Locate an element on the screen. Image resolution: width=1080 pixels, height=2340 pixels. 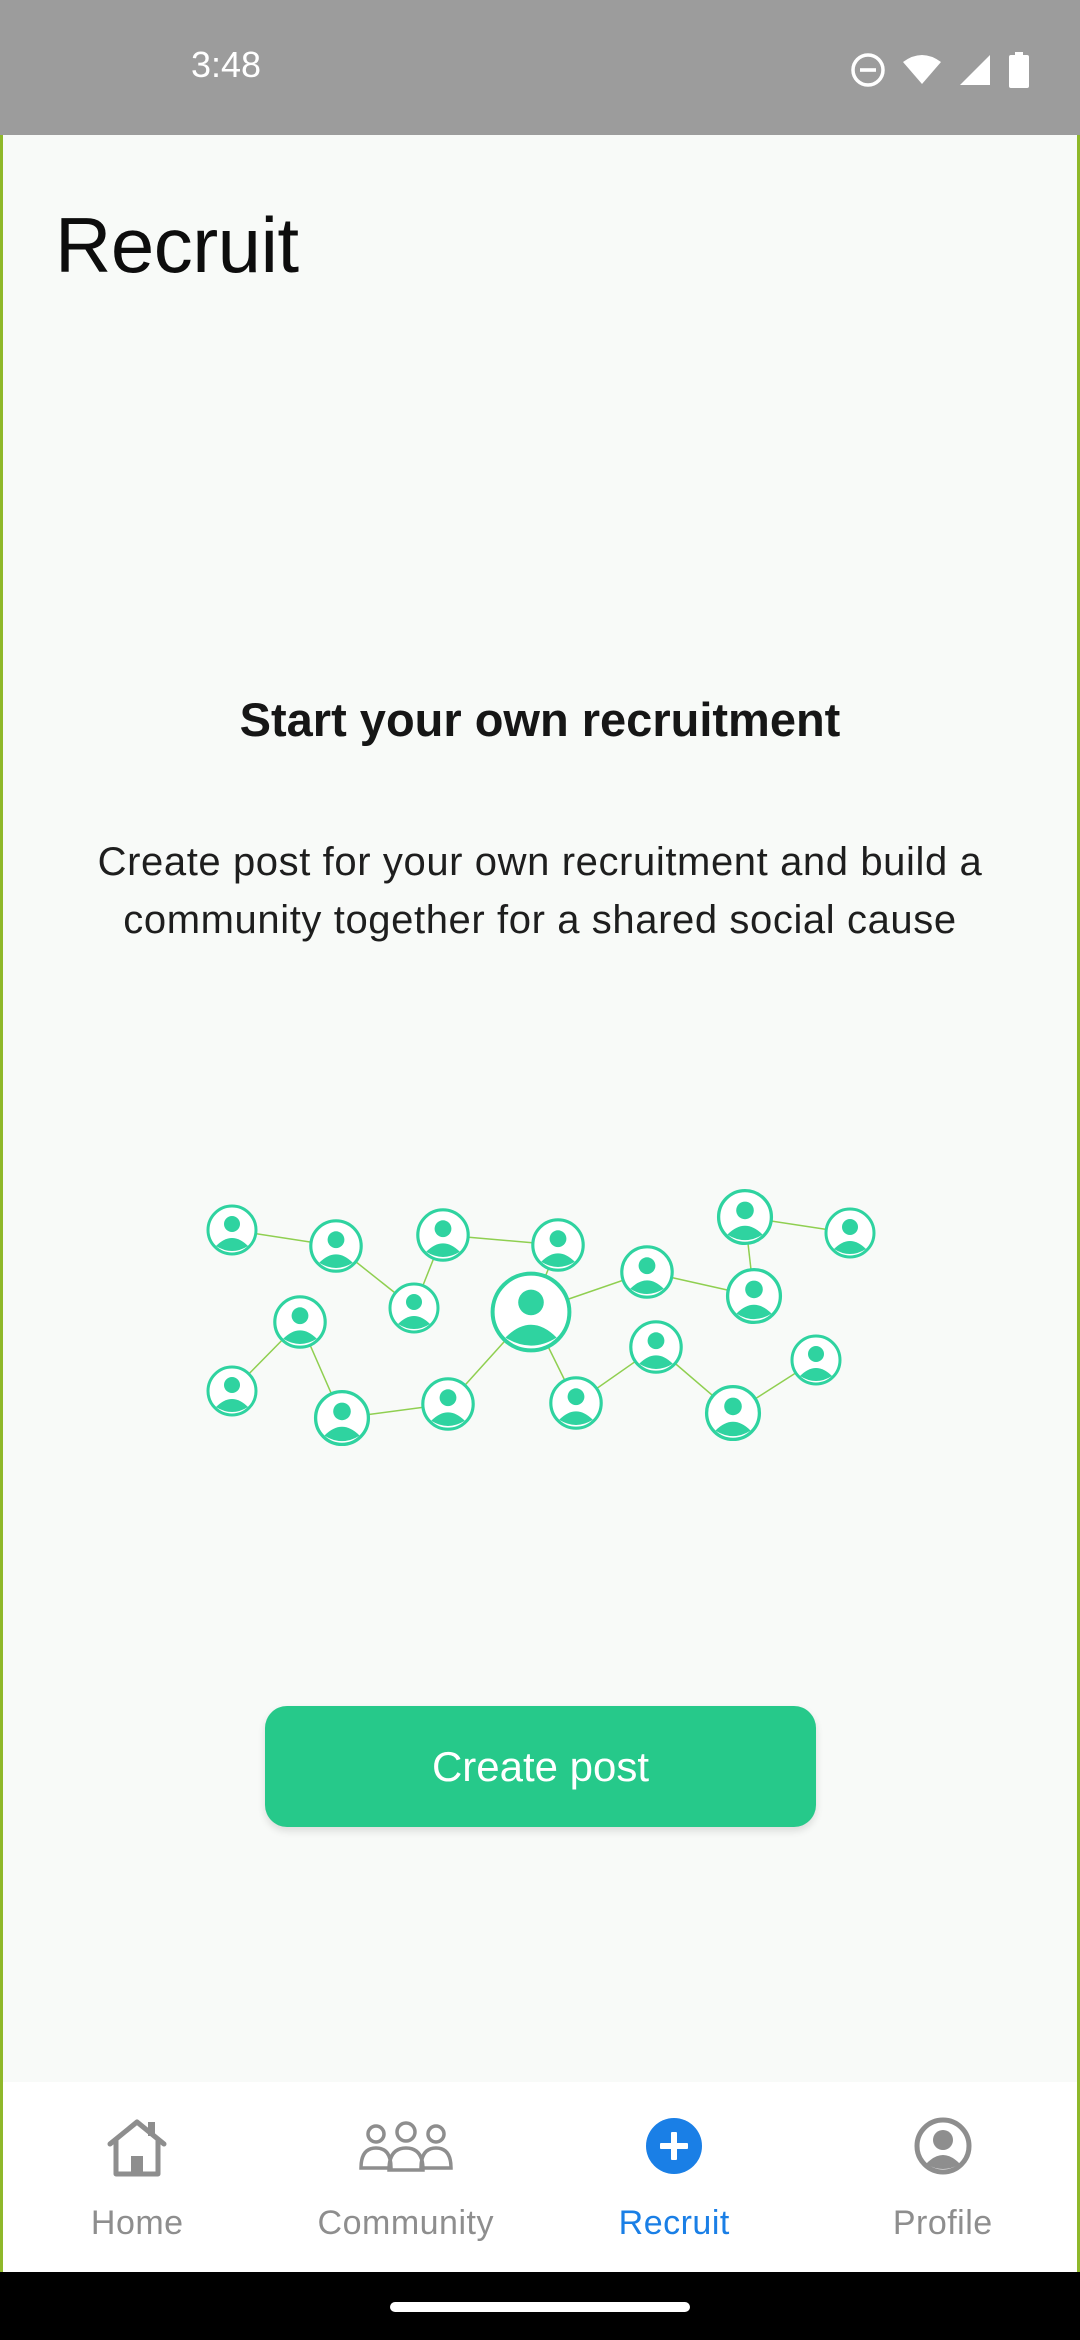
system-gesture-bar is located at coordinates (540, 2306).